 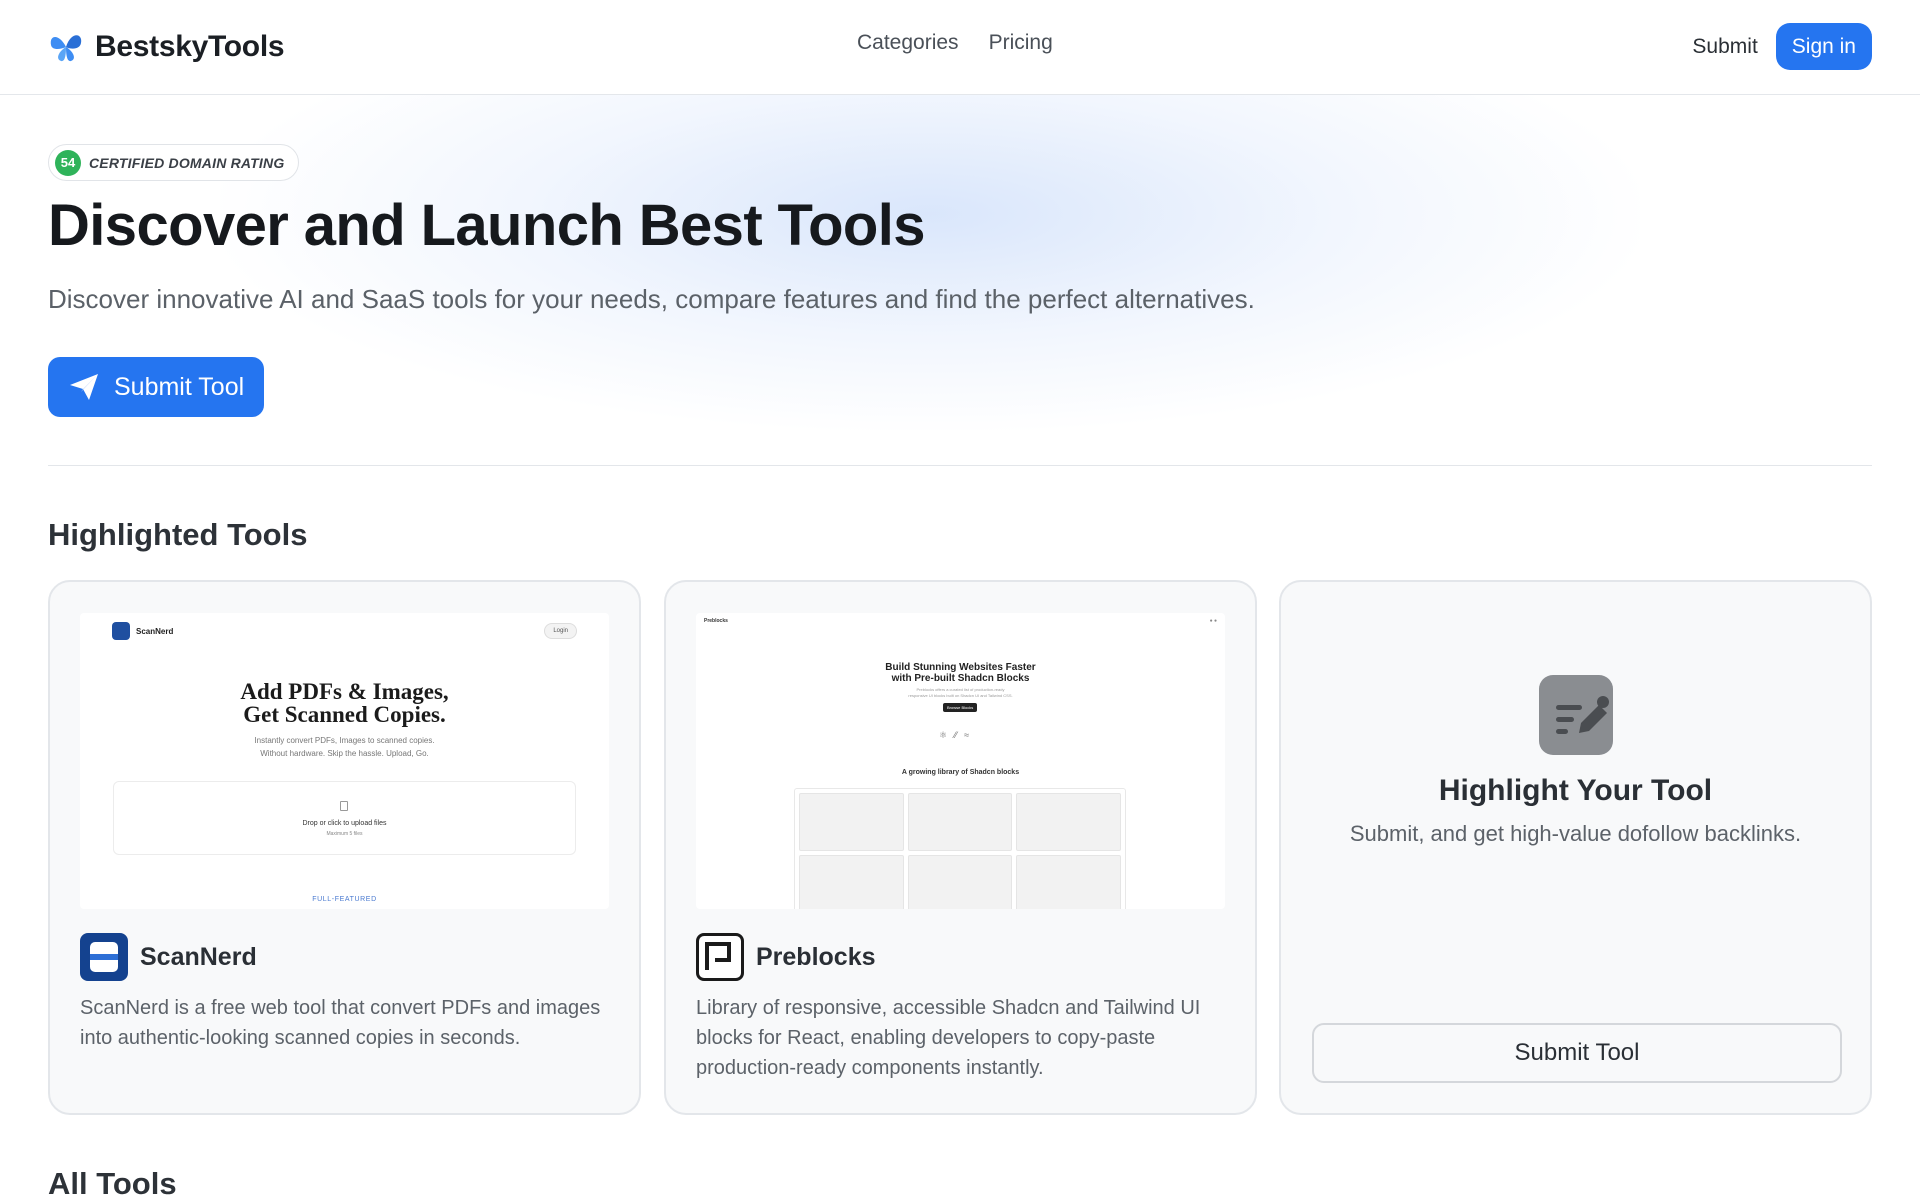 I want to click on highlighted-tools-heading: Highlighted Tools, so click(x=178, y=534).